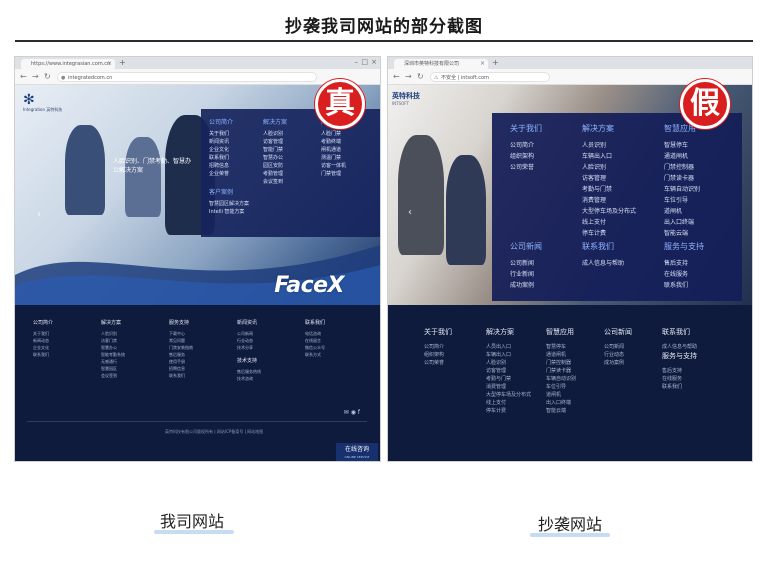  Describe the element at coordinates (438, 347) in the screenshot. I see `footer-column: 关于我们 公司简介 组织架构 公司荣誉` at that location.